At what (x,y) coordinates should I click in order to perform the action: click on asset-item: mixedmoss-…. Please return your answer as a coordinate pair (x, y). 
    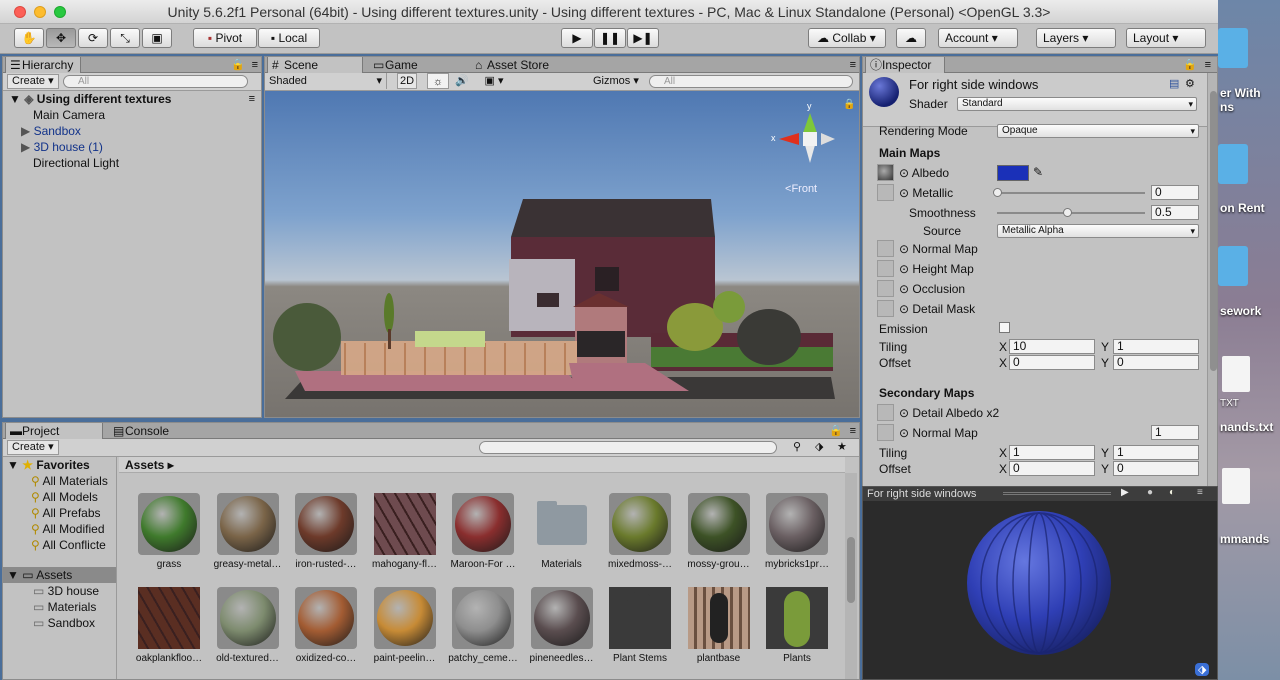
    Looking at the image, I should click on (640, 537).